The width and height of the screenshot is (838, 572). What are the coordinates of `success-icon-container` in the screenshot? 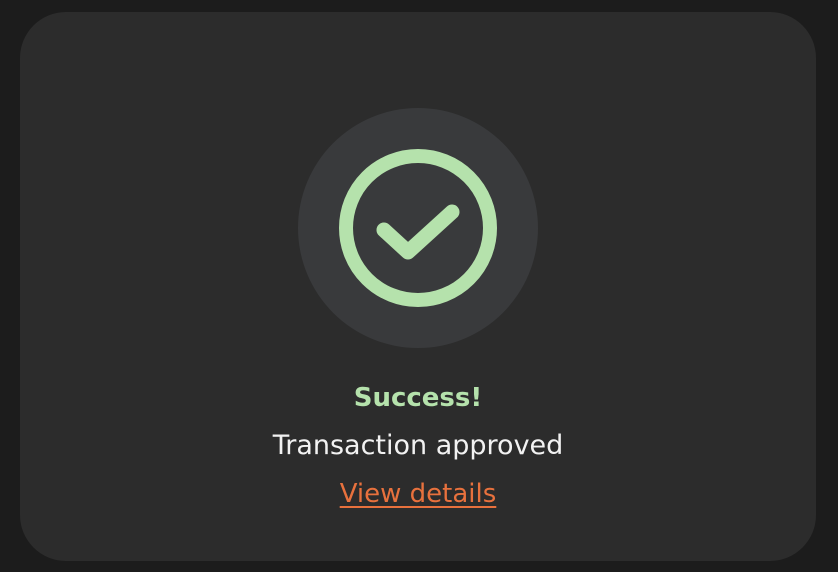 It's located at (418, 228).